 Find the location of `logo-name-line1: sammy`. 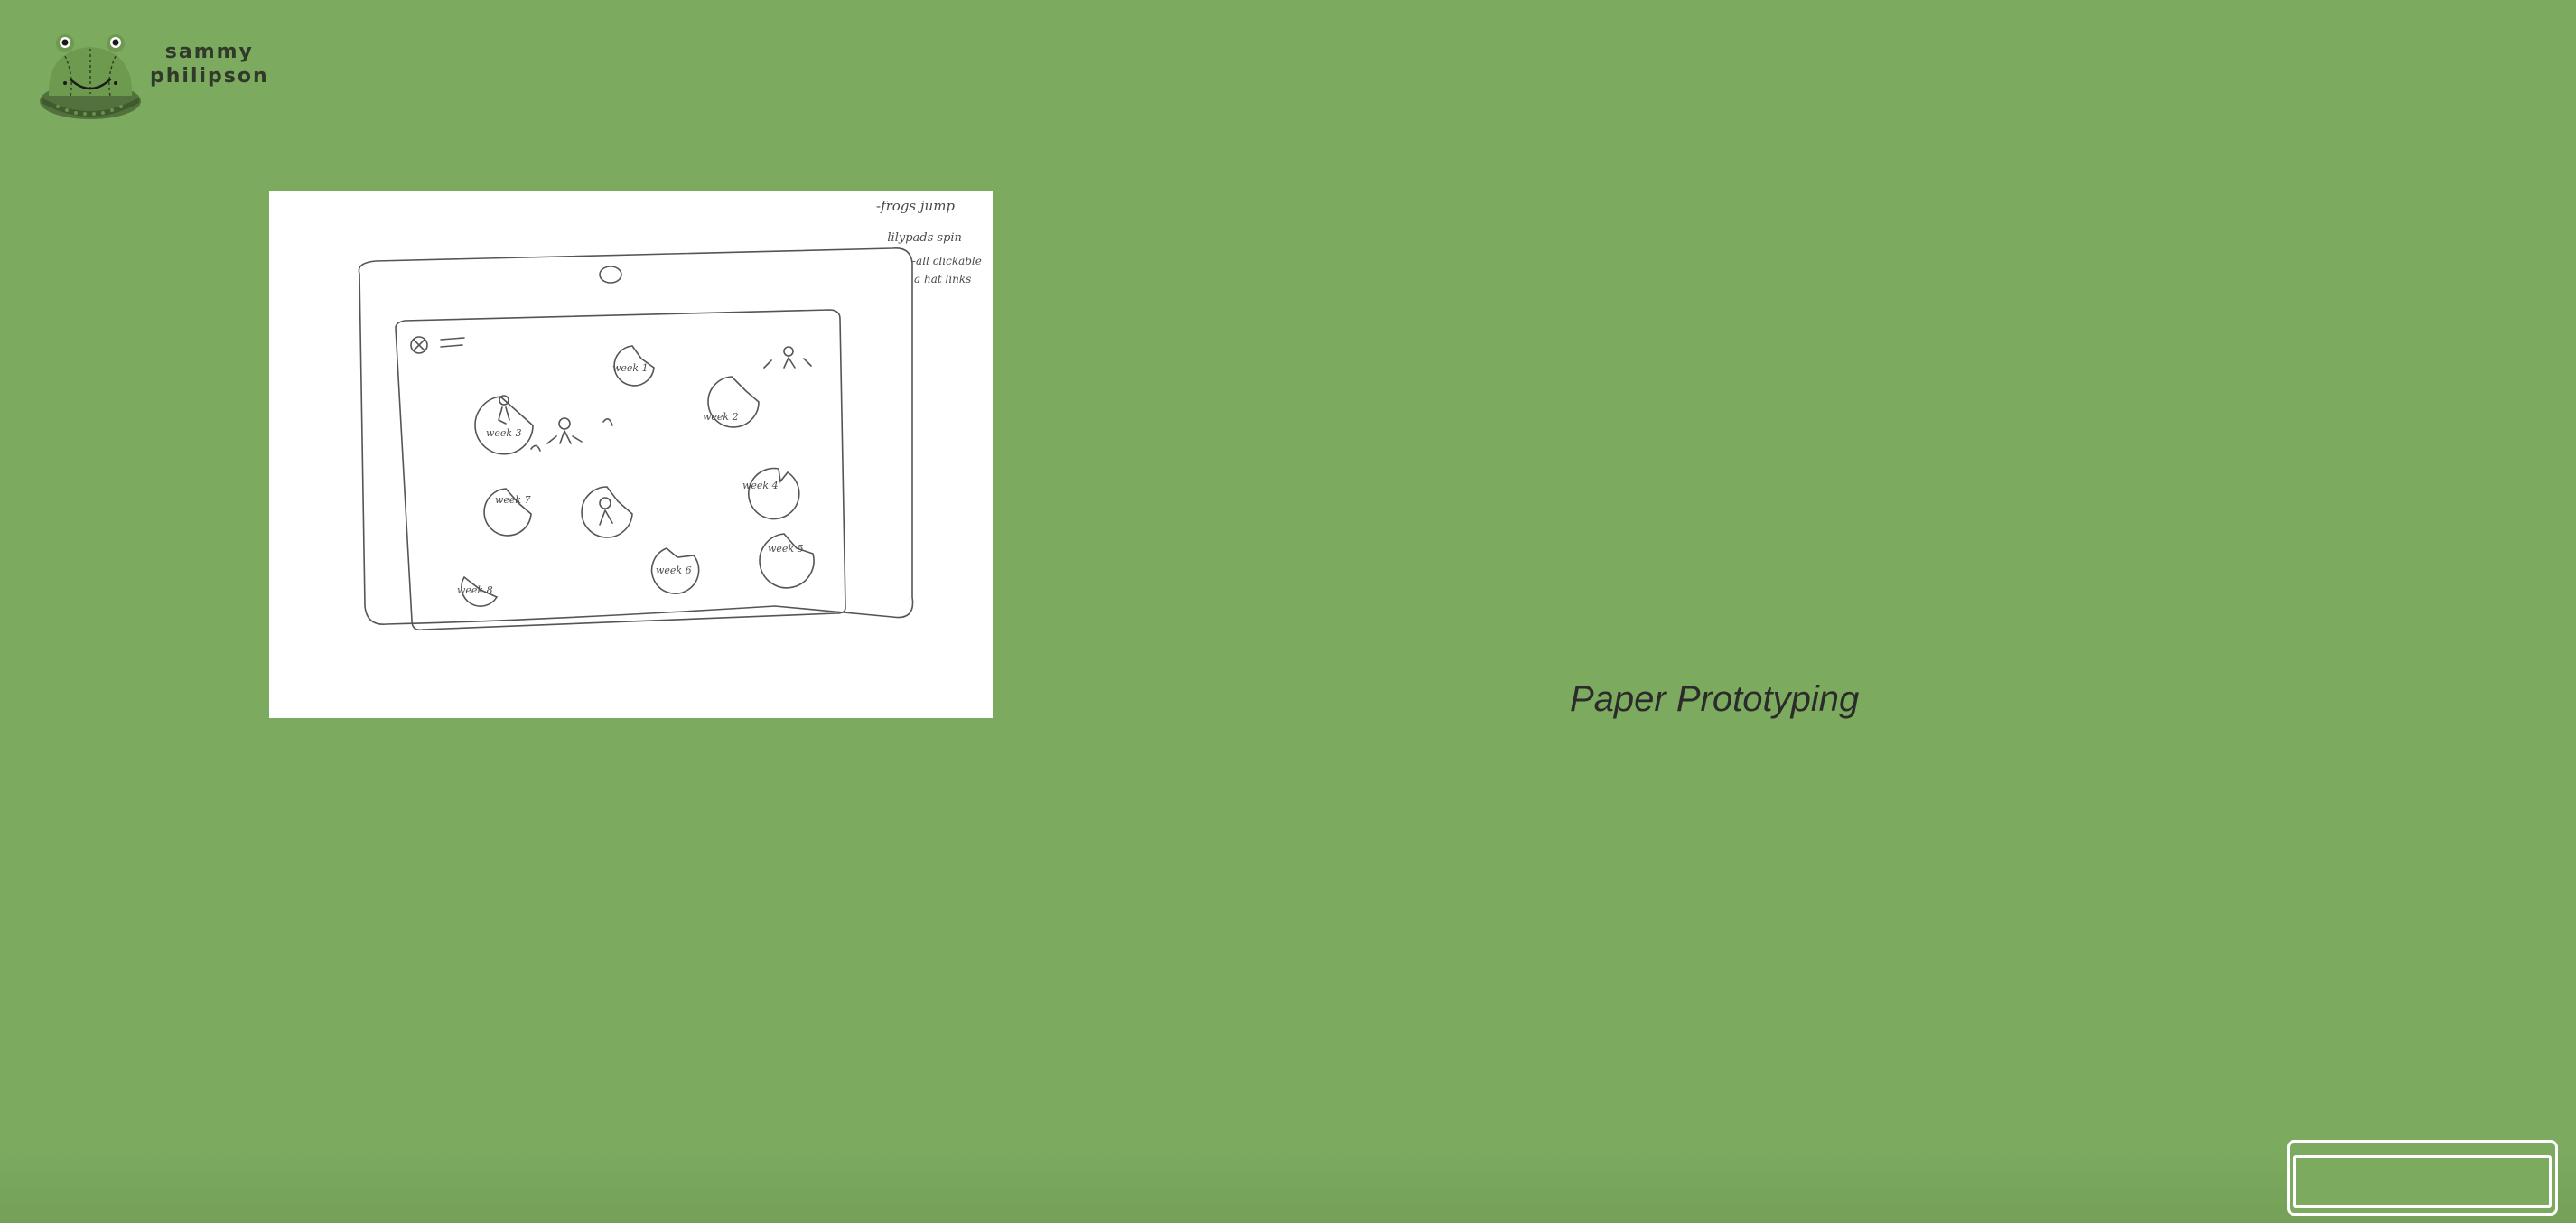

logo-name-line1: sammy is located at coordinates (209, 52).